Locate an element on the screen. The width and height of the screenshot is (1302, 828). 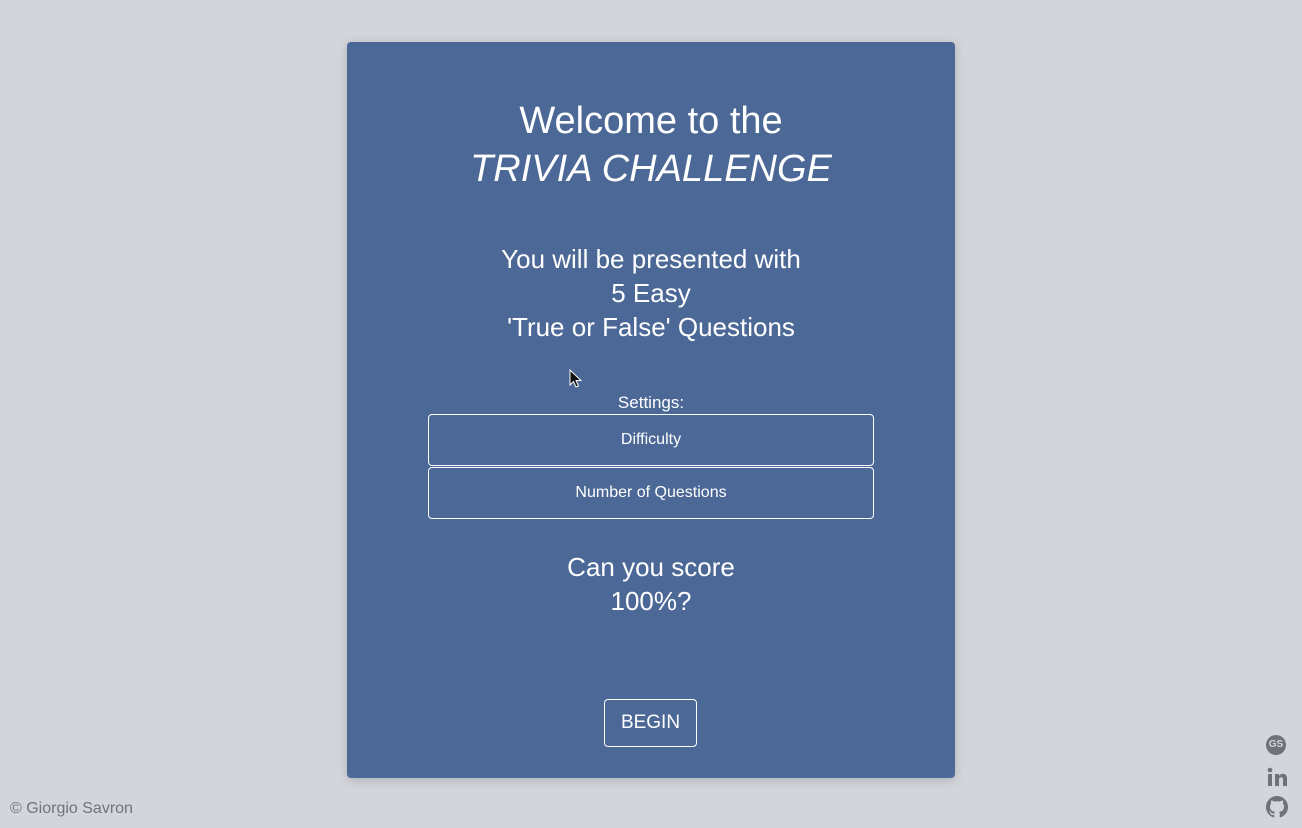
github-glyph is located at coordinates (1277, 807).